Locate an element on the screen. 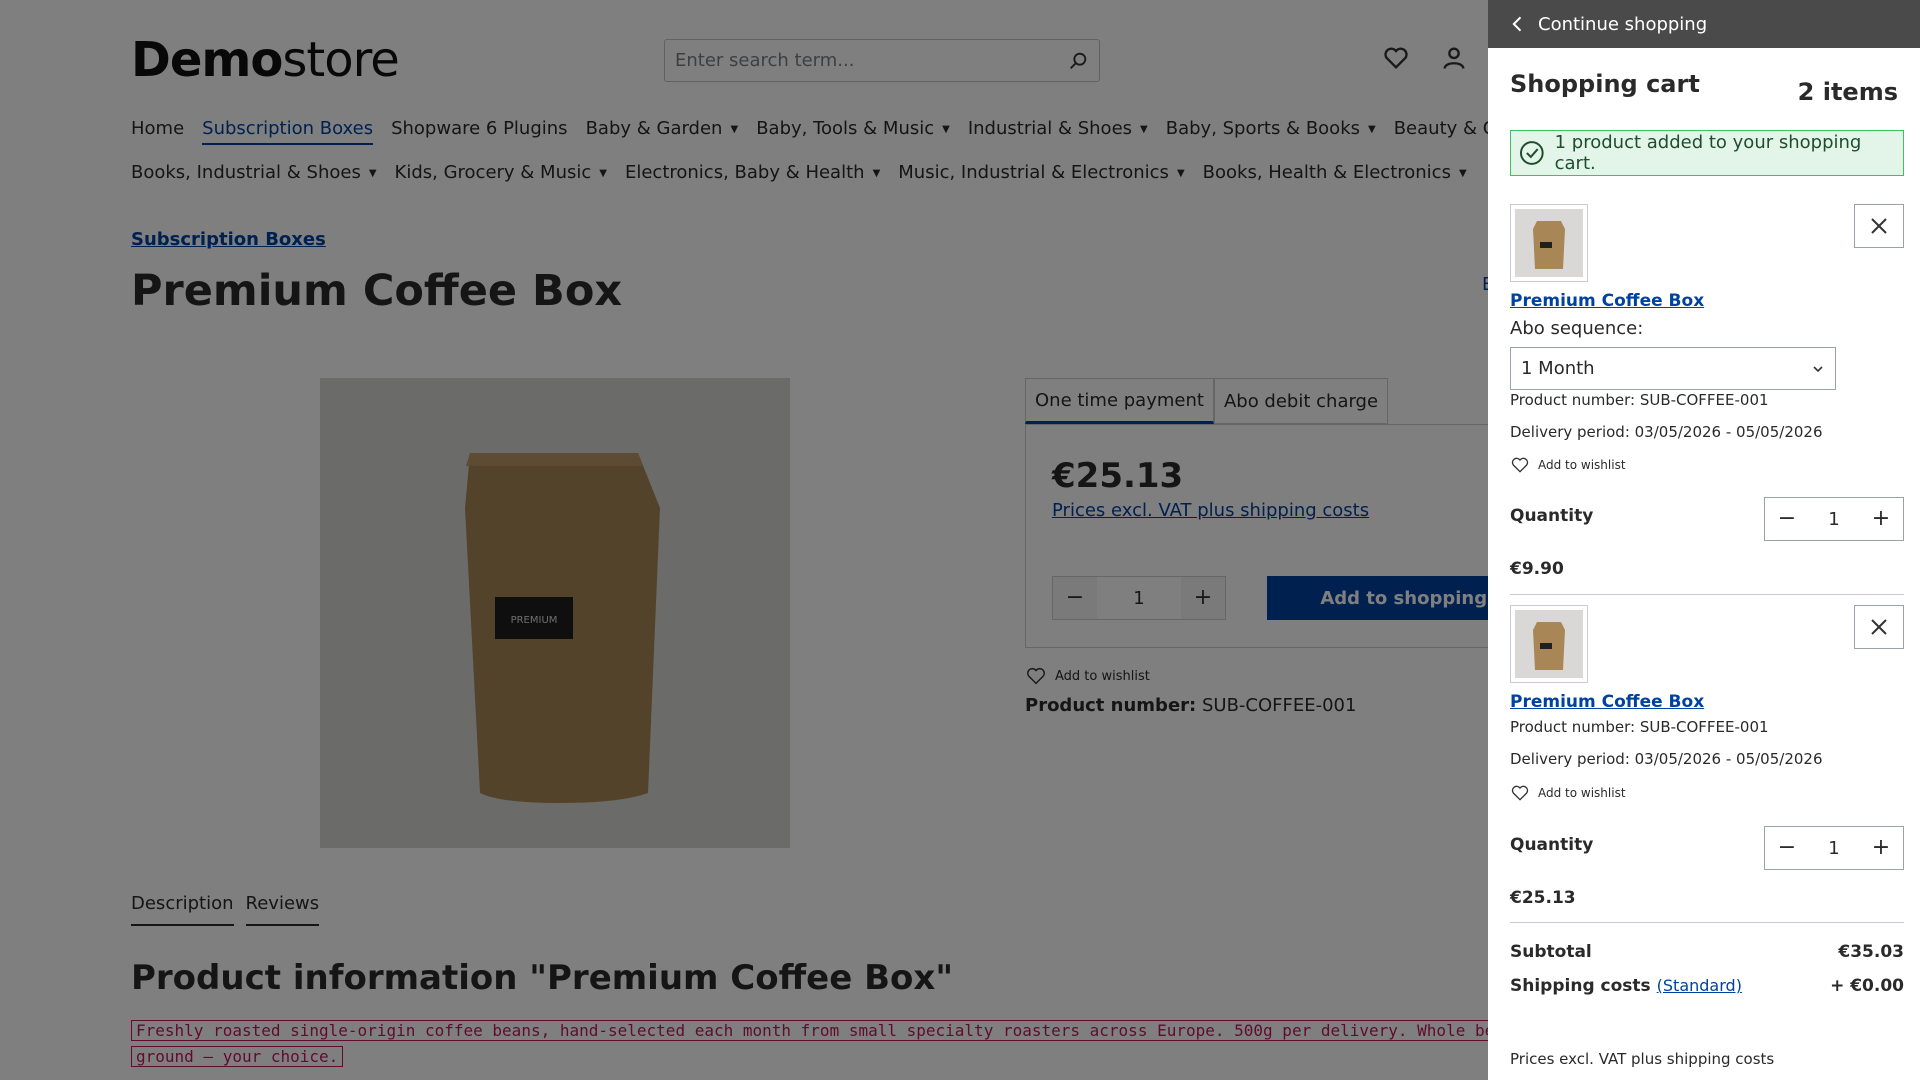 This screenshot has height=1080, width=1920. cart-item-price: €9.90 is located at coordinates (1537, 569).